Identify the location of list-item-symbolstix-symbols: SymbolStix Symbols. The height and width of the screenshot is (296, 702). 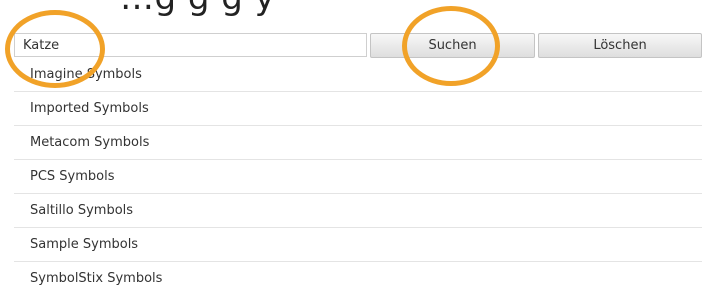
(358, 279).